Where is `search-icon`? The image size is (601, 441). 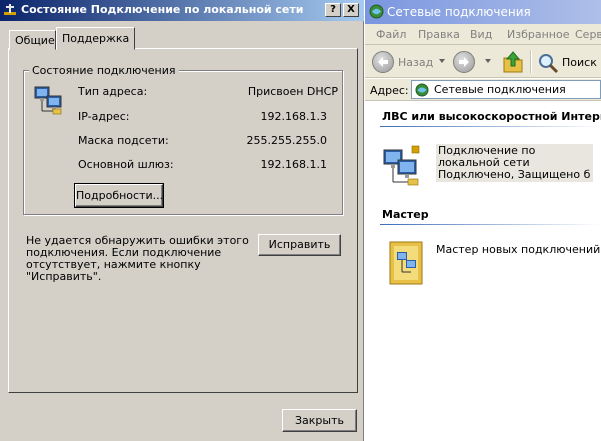 search-icon is located at coordinates (548, 63).